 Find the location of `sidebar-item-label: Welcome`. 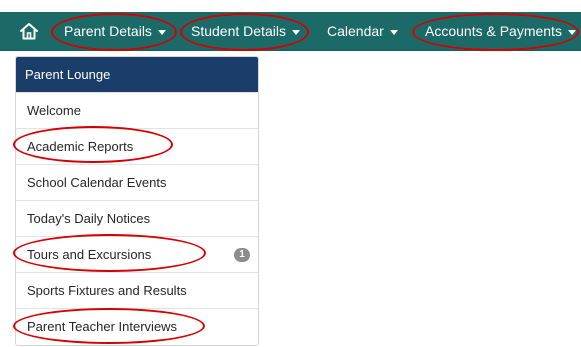

sidebar-item-label: Welcome is located at coordinates (54, 110).